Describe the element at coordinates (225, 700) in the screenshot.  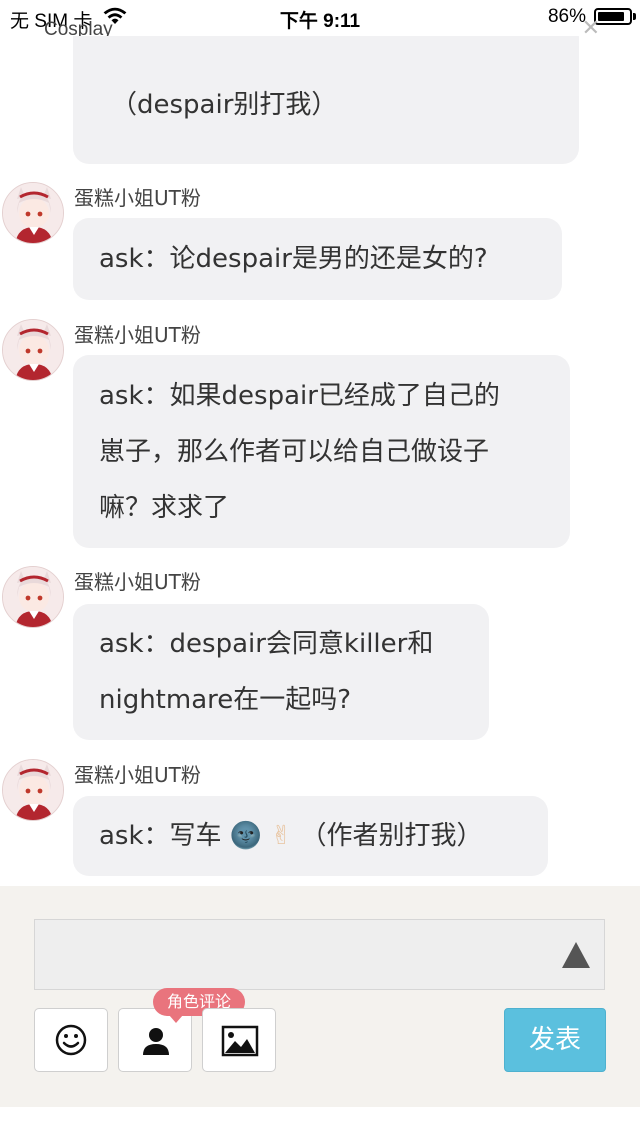
I see `message-line: nightmare在一起吗?` at that location.